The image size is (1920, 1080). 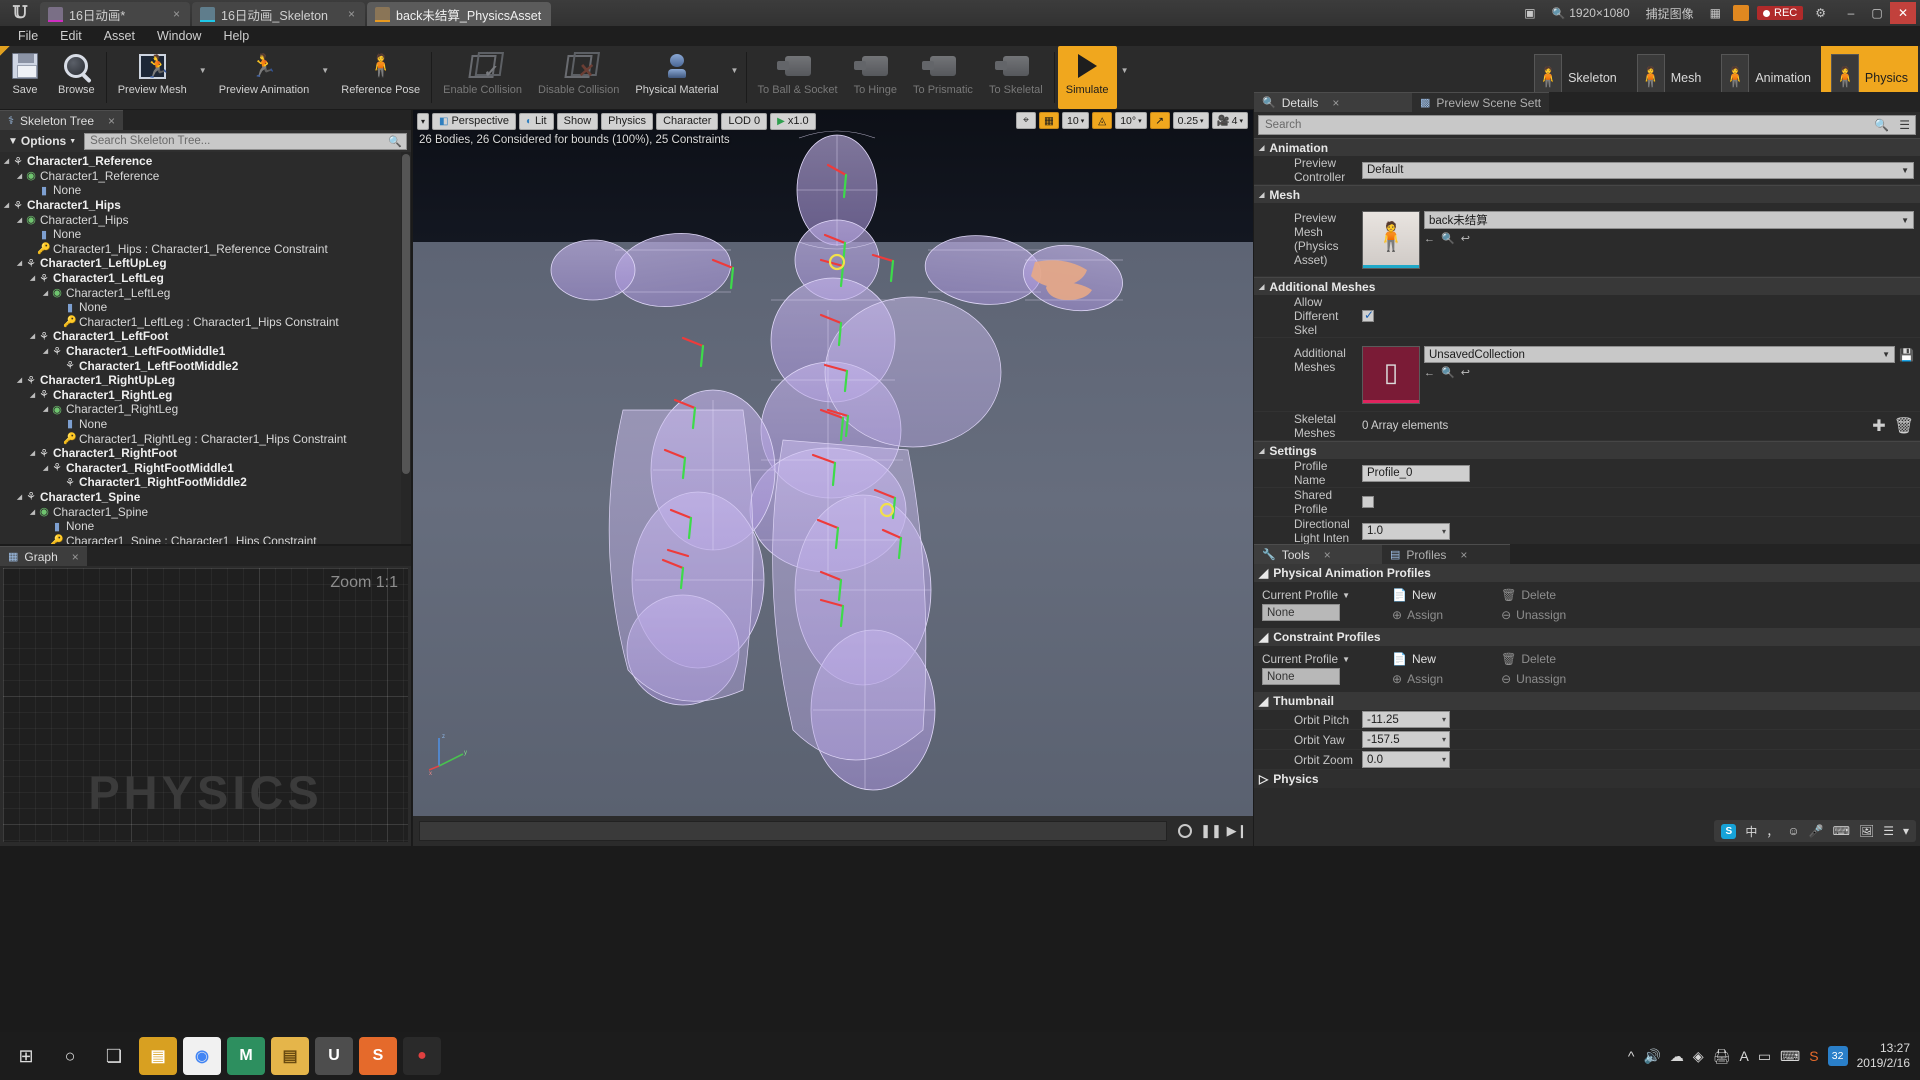 What do you see at coordinates (200, 205) in the screenshot?
I see `skeleton-tree-row: ◢ ⚘ Character1_Hips` at bounding box center [200, 205].